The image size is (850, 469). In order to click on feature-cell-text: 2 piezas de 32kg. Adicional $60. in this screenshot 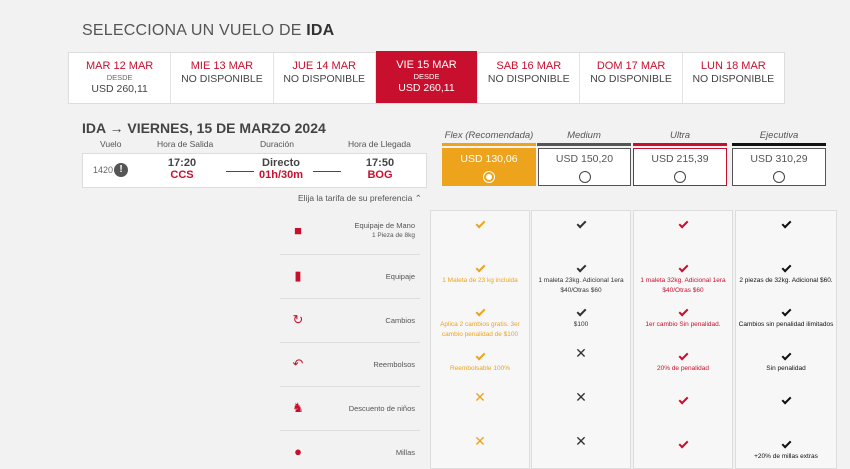, I will do `click(786, 280)`.